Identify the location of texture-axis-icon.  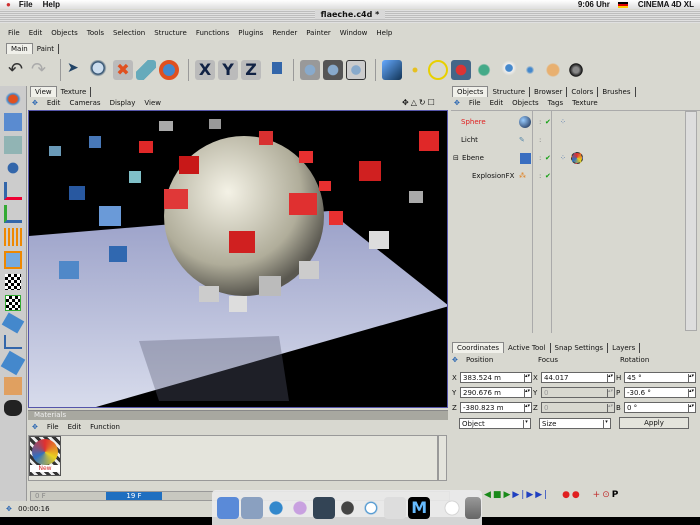
(13, 386).